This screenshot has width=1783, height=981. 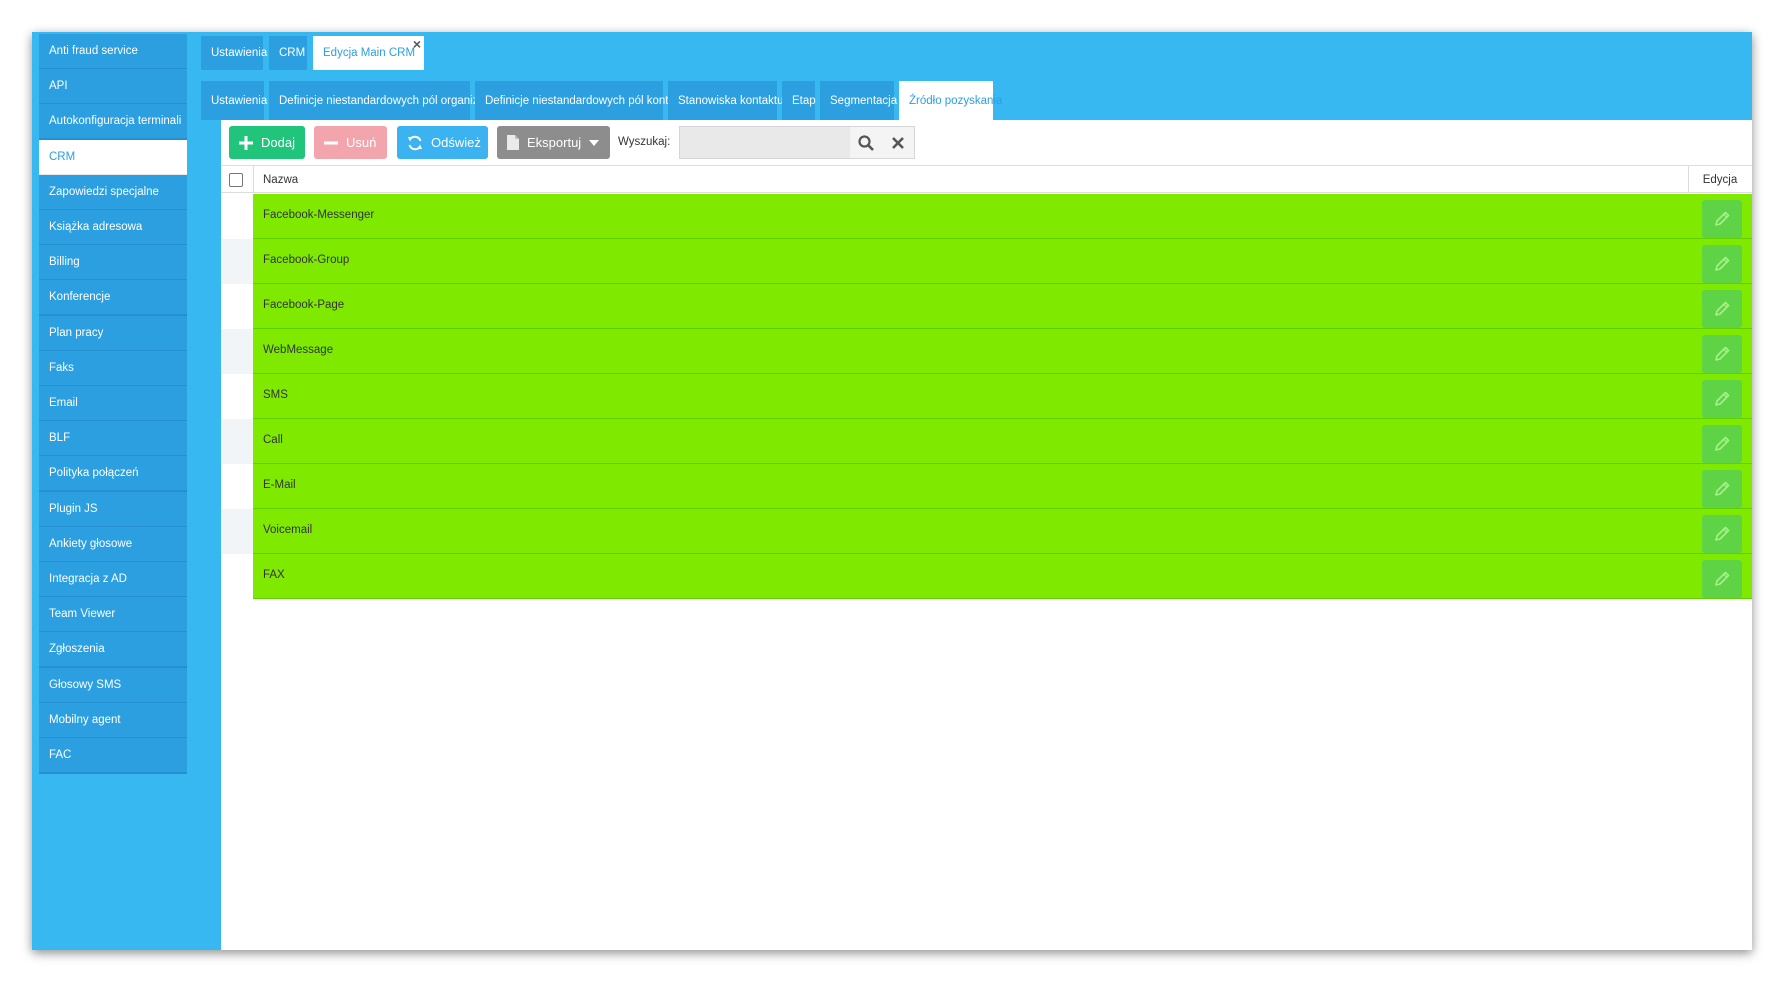 I want to click on sidebar-item-anti-fraud-service: Anti fraud service, so click(x=113, y=52).